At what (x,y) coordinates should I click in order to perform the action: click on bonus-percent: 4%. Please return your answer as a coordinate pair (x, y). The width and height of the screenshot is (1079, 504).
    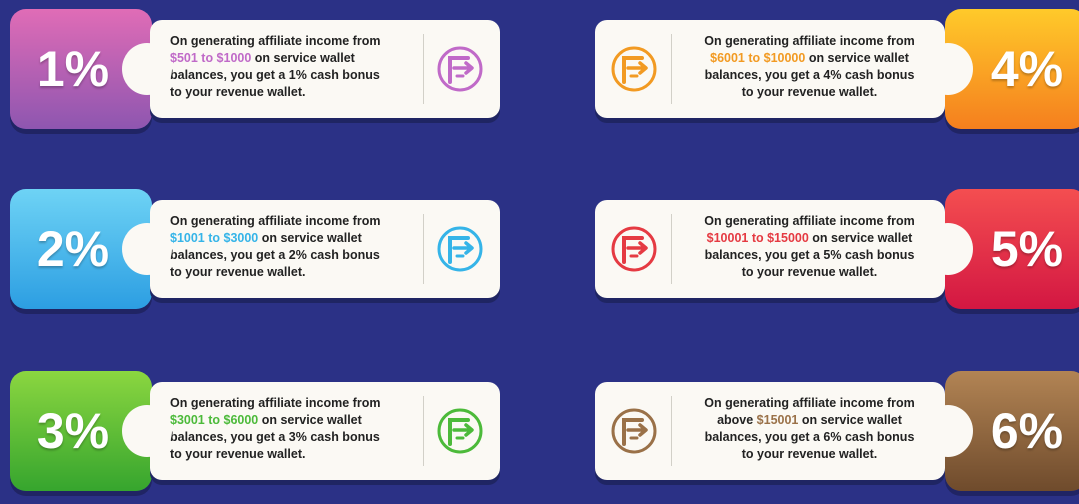
    Looking at the image, I should click on (1027, 69).